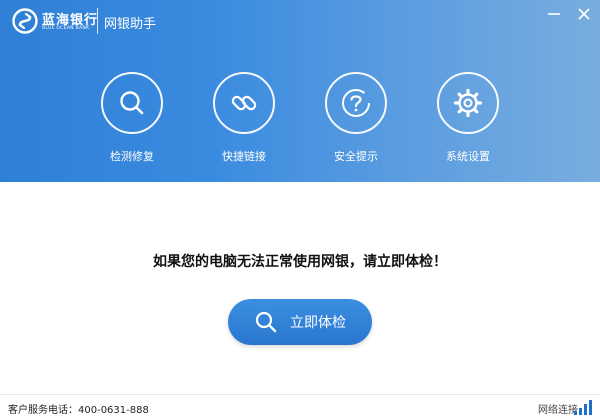 This screenshot has width=600, height=420. What do you see at coordinates (97, 21) in the screenshot?
I see `title-divider` at bounding box center [97, 21].